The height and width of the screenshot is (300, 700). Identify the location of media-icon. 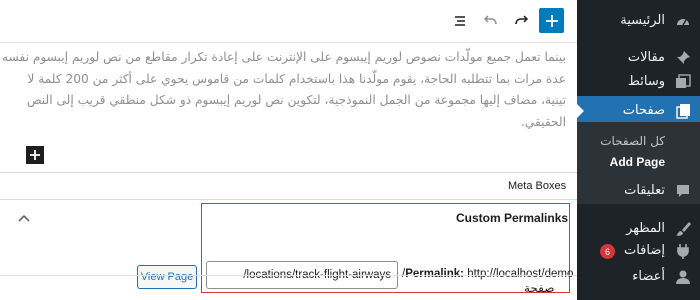
(683, 82).